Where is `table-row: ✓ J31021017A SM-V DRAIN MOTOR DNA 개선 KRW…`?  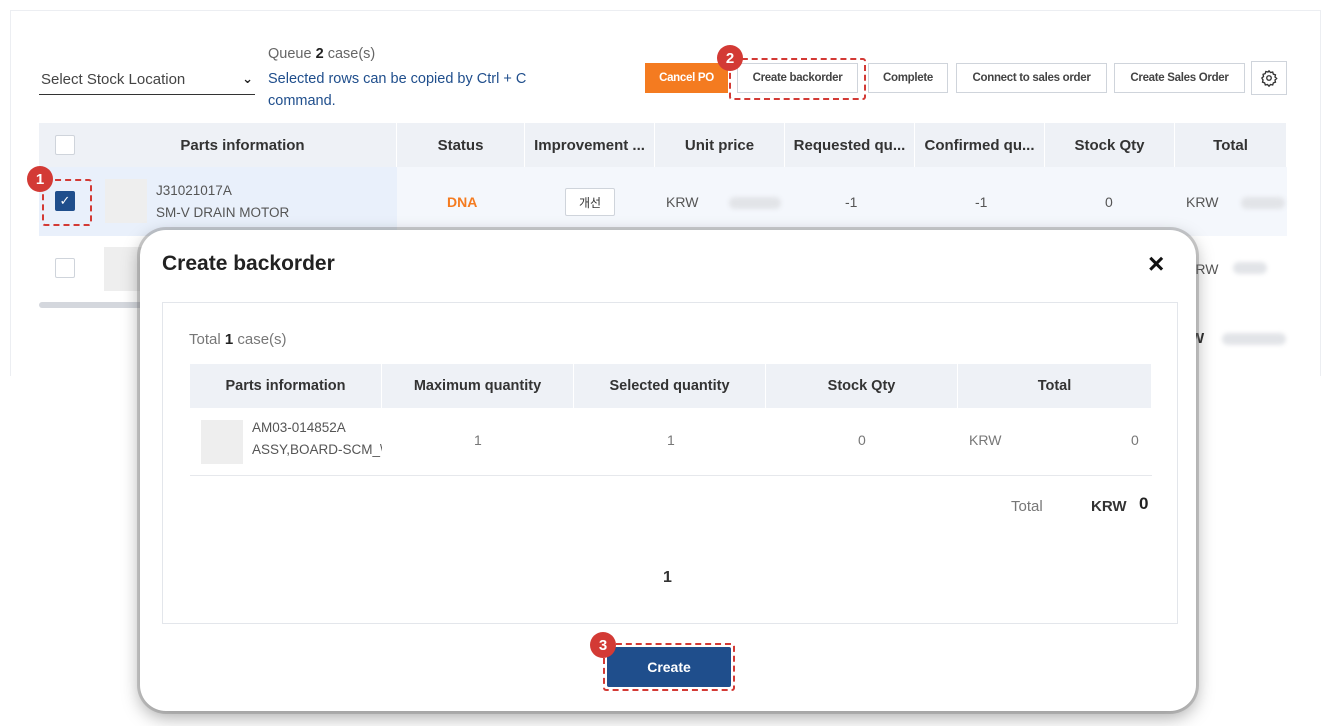
table-row: ✓ J31021017A SM-V DRAIN MOTOR DNA 개선 KRW… is located at coordinates (663, 201).